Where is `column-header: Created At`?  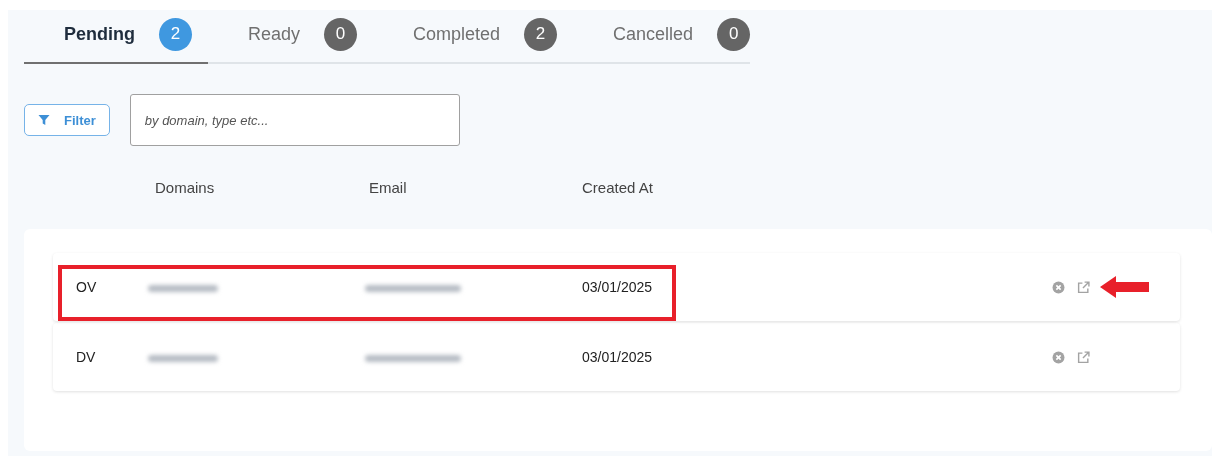
column-header: Created At is located at coordinates (617, 187).